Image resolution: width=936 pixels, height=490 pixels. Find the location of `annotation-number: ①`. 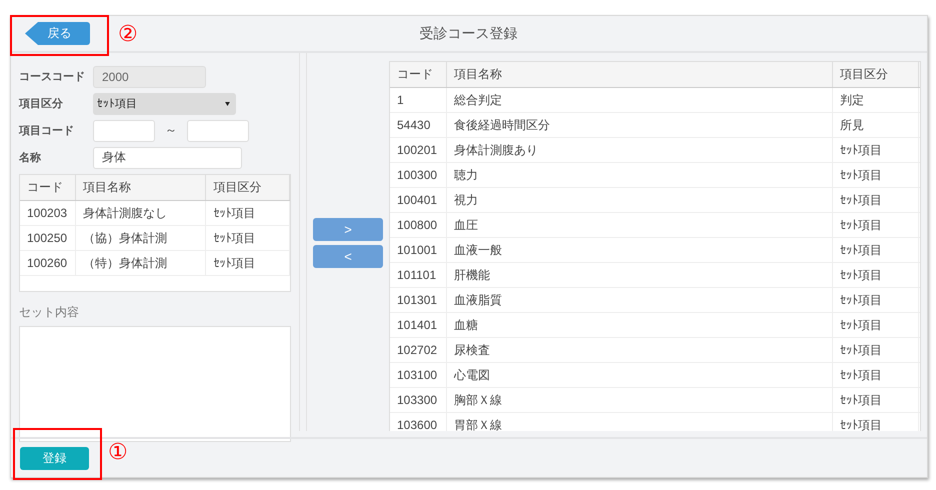

annotation-number: ① is located at coordinates (118, 452).